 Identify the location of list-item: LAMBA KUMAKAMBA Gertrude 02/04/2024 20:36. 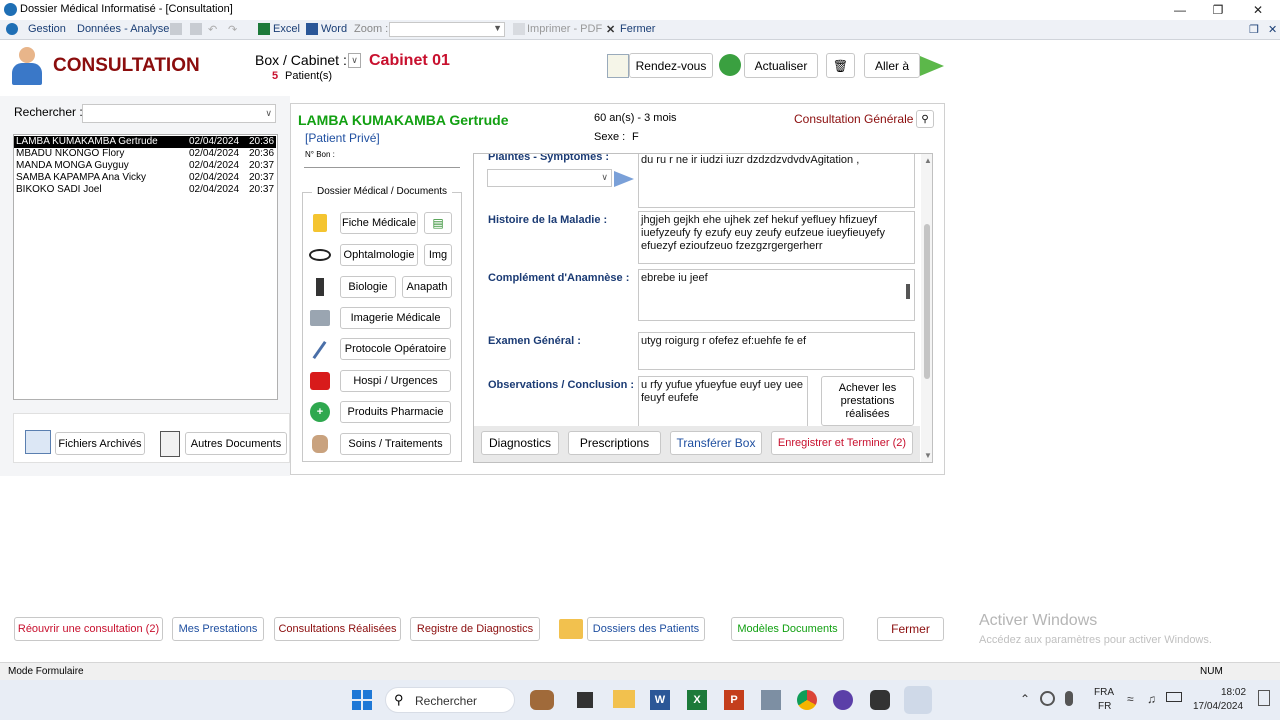
(145, 142).